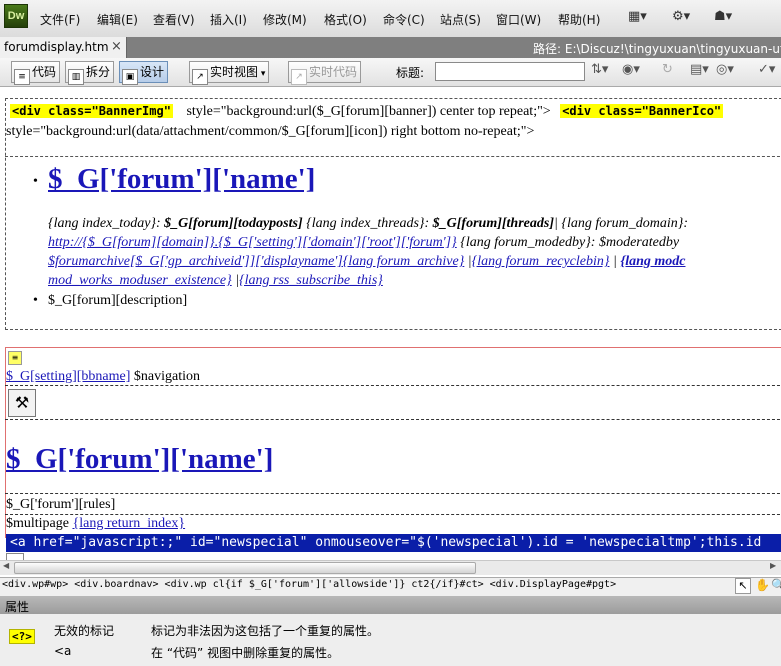  What do you see at coordinates (621, 223) in the screenshot?
I see `stats-label: | {lang forum_domain}:` at bounding box center [621, 223].